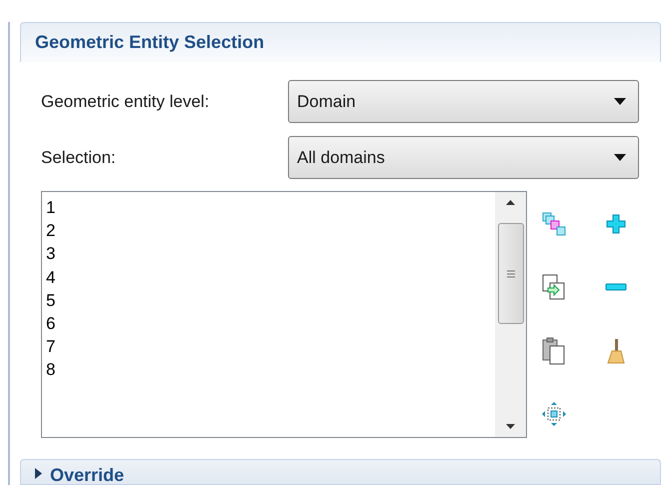  What do you see at coordinates (270, 230) in the screenshot?
I see `list-item: 2` at bounding box center [270, 230].